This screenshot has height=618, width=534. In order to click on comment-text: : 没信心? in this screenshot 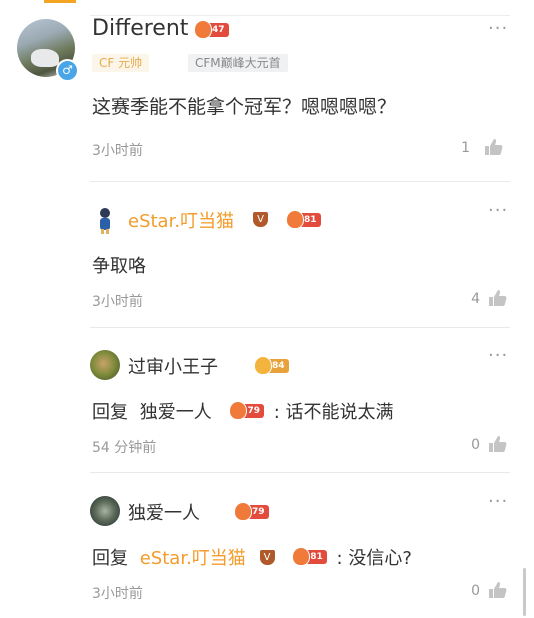, I will do `click(374, 558)`.